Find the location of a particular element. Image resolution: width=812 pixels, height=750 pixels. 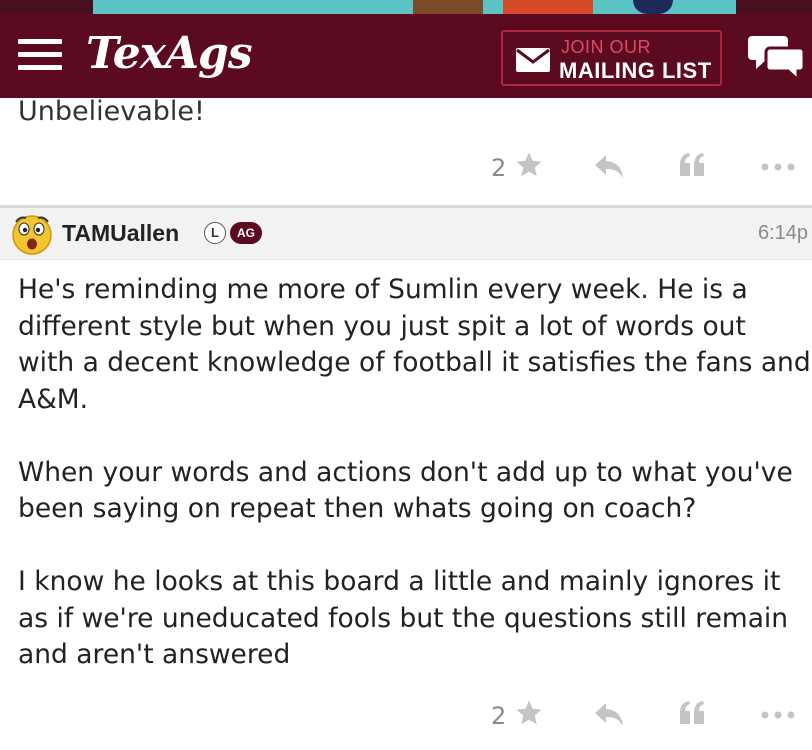

post-username: TAMUallen is located at coordinates (120, 233).